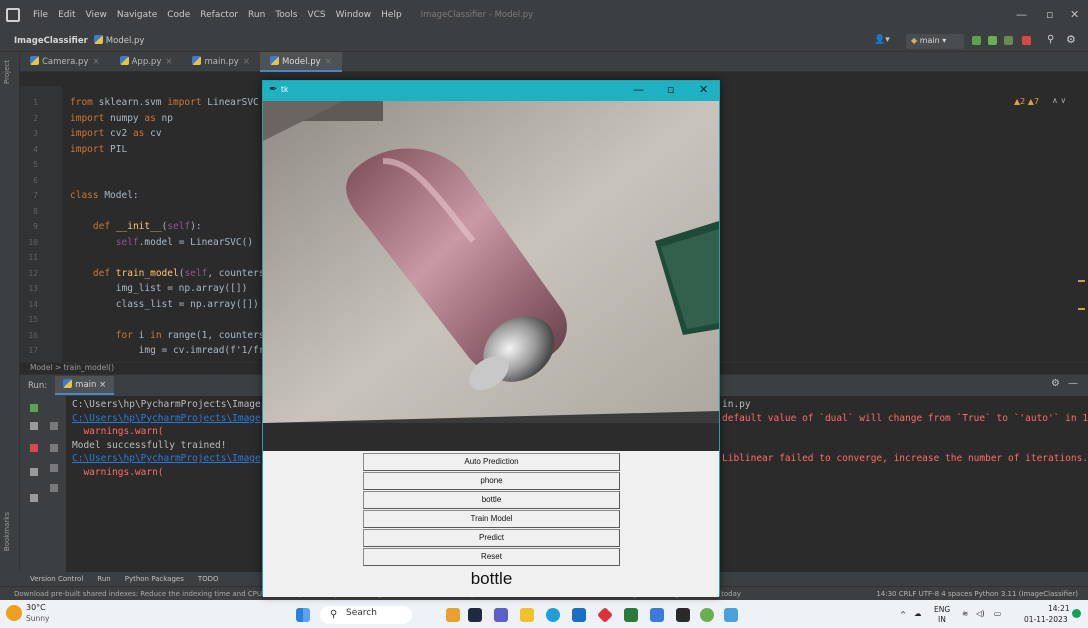 The height and width of the screenshot is (628, 1088). Describe the element at coordinates (286, 15) in the screenshot. I see `menu-tools: Tools` at that location.